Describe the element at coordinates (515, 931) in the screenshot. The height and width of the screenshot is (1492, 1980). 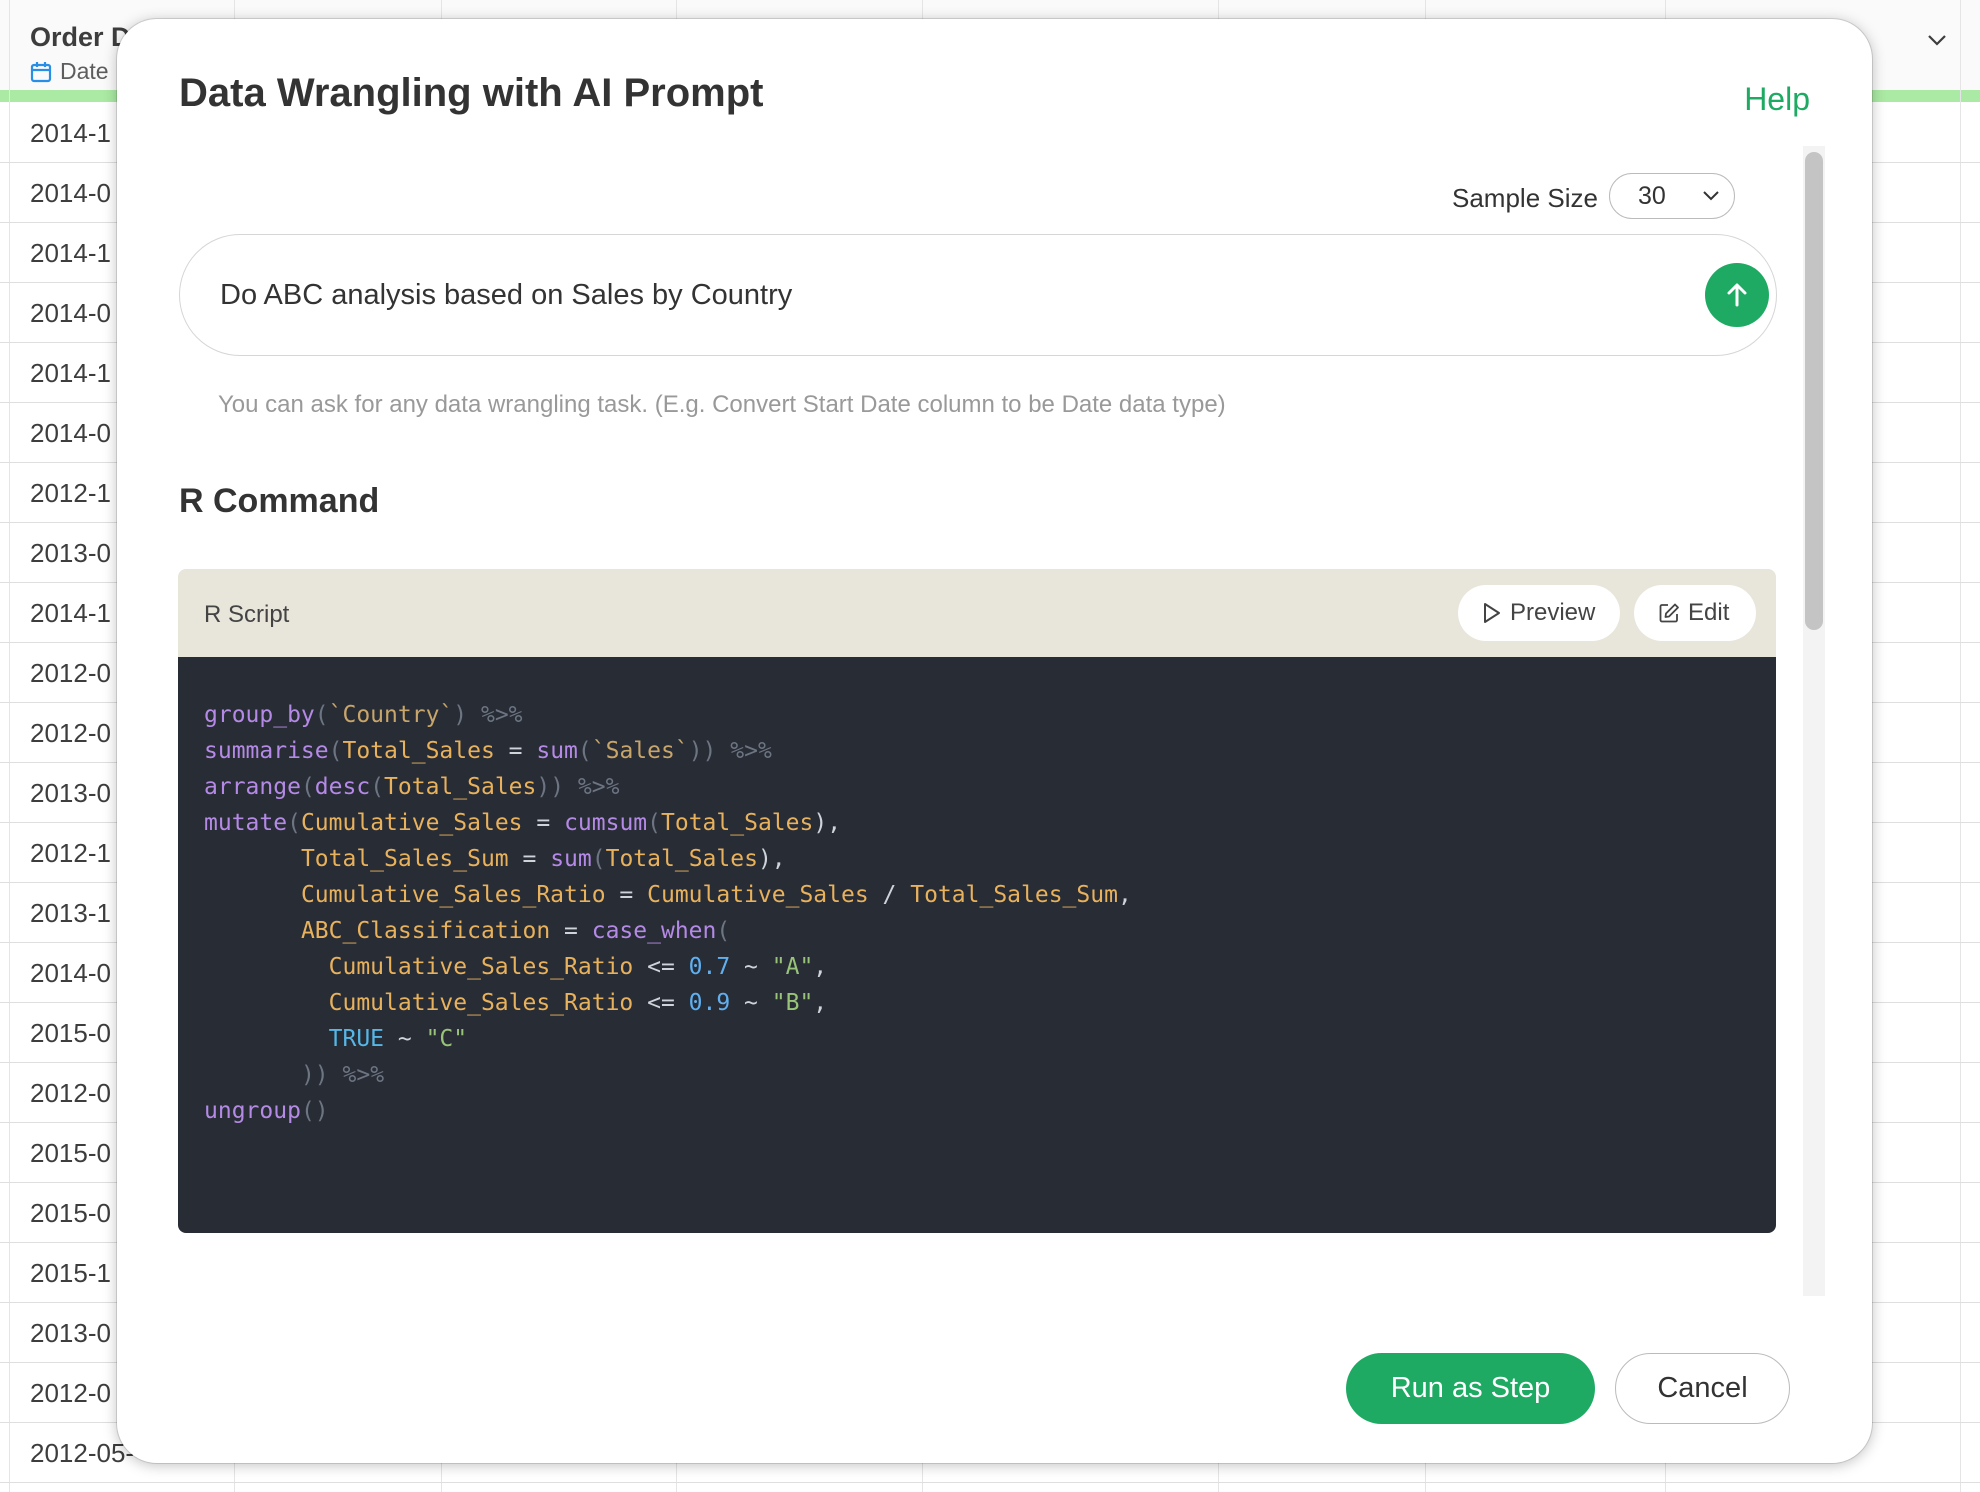
I see `code-line: ABC_Classification = case_when(` at that location.